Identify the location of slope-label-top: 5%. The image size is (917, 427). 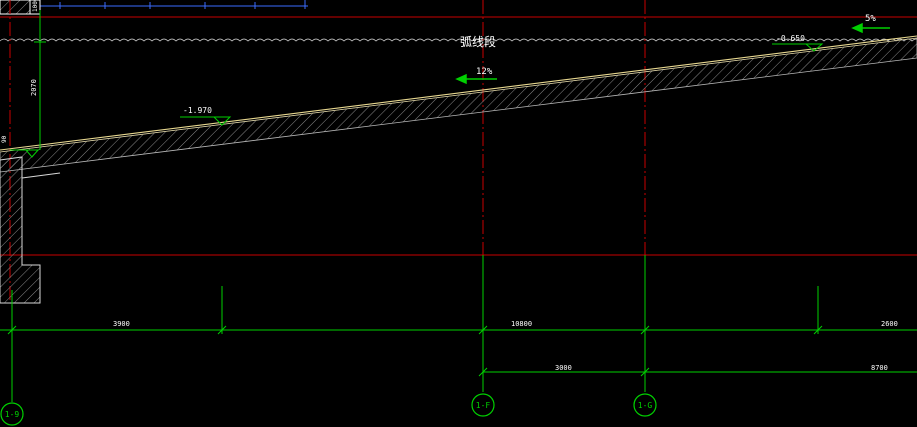
(870, 19).